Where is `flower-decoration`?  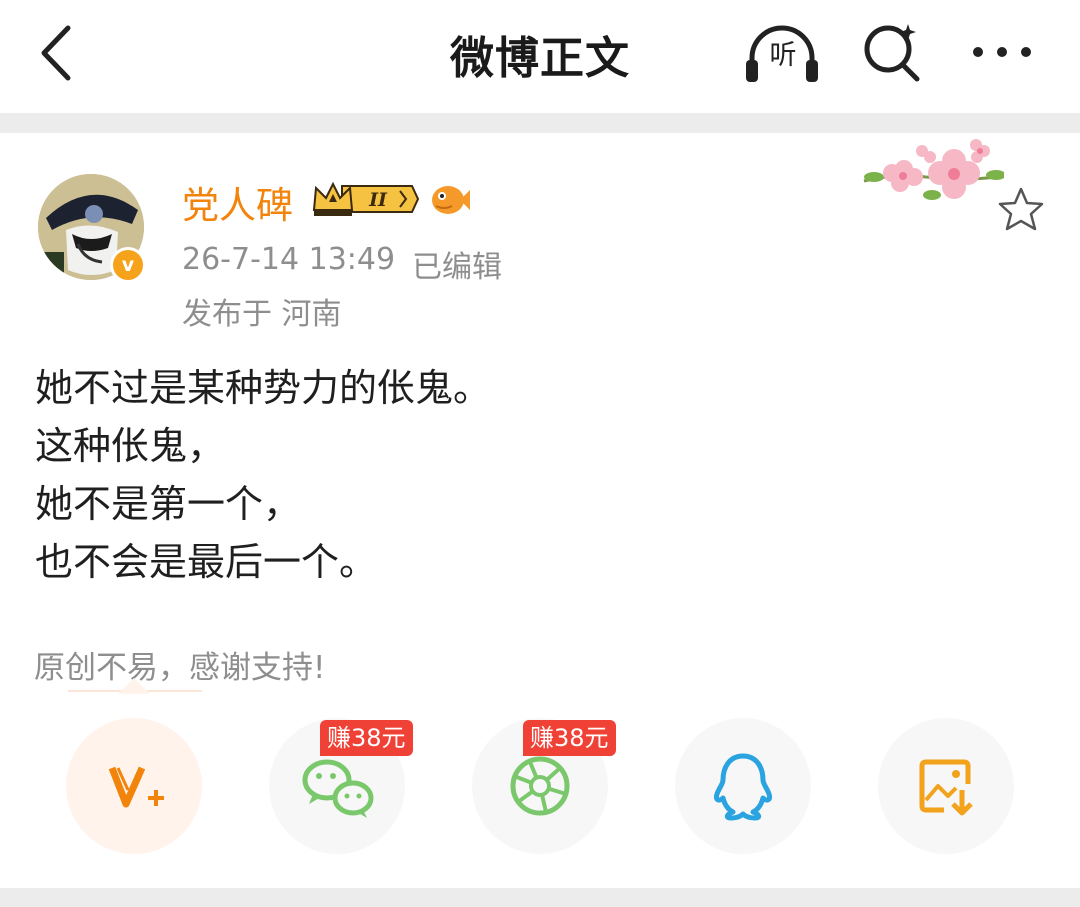
flower-decoration is located at coordinates (931, 173).